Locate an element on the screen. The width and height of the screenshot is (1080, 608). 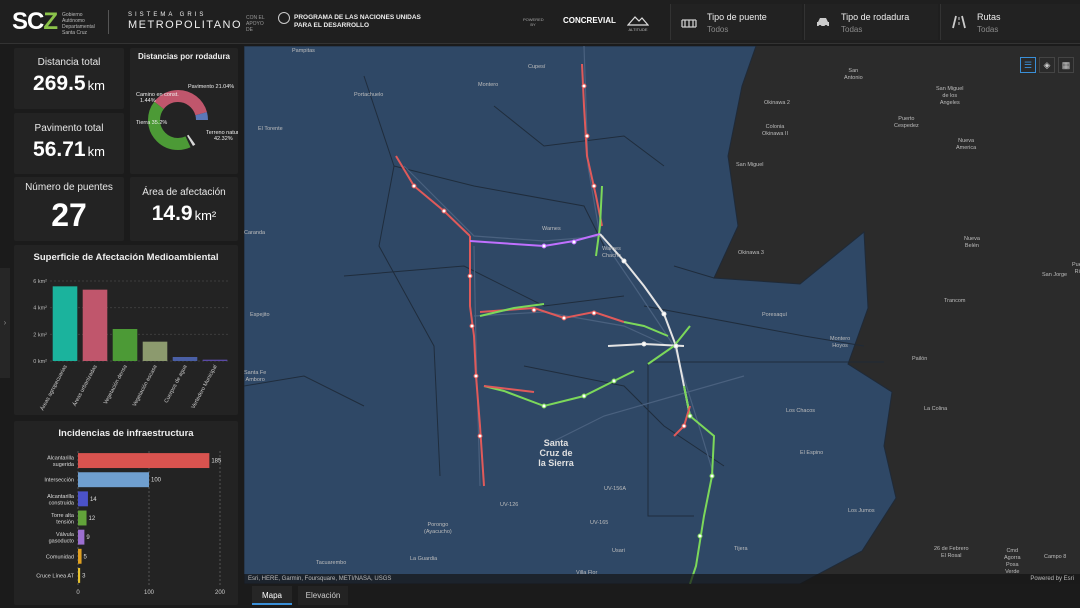
stat-number: 56.71 is located at coordinates (59, 149).